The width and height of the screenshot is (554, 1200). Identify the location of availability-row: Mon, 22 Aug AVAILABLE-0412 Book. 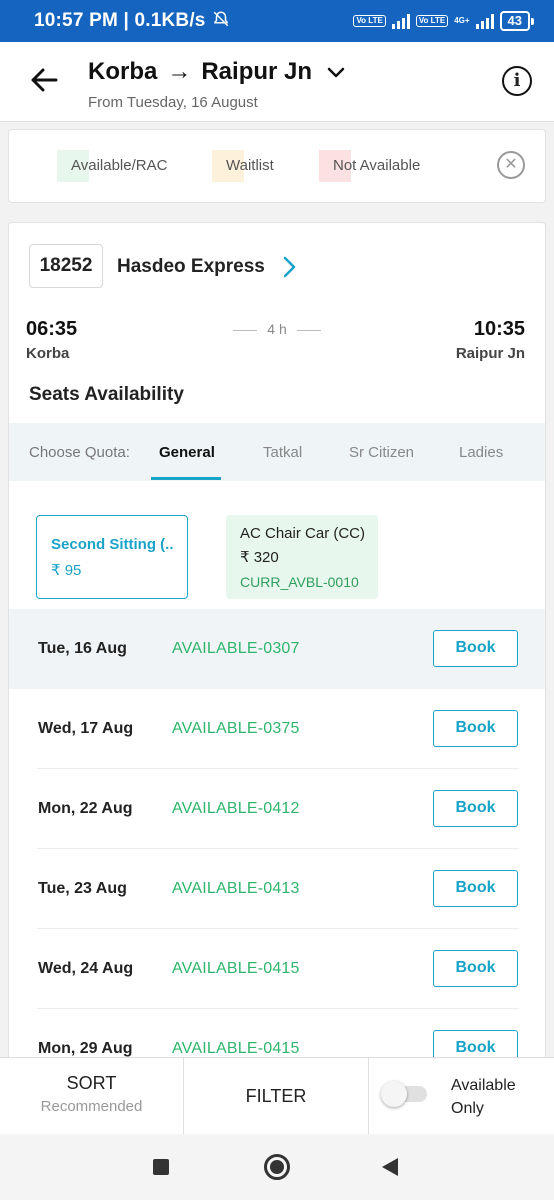
(277, 809).